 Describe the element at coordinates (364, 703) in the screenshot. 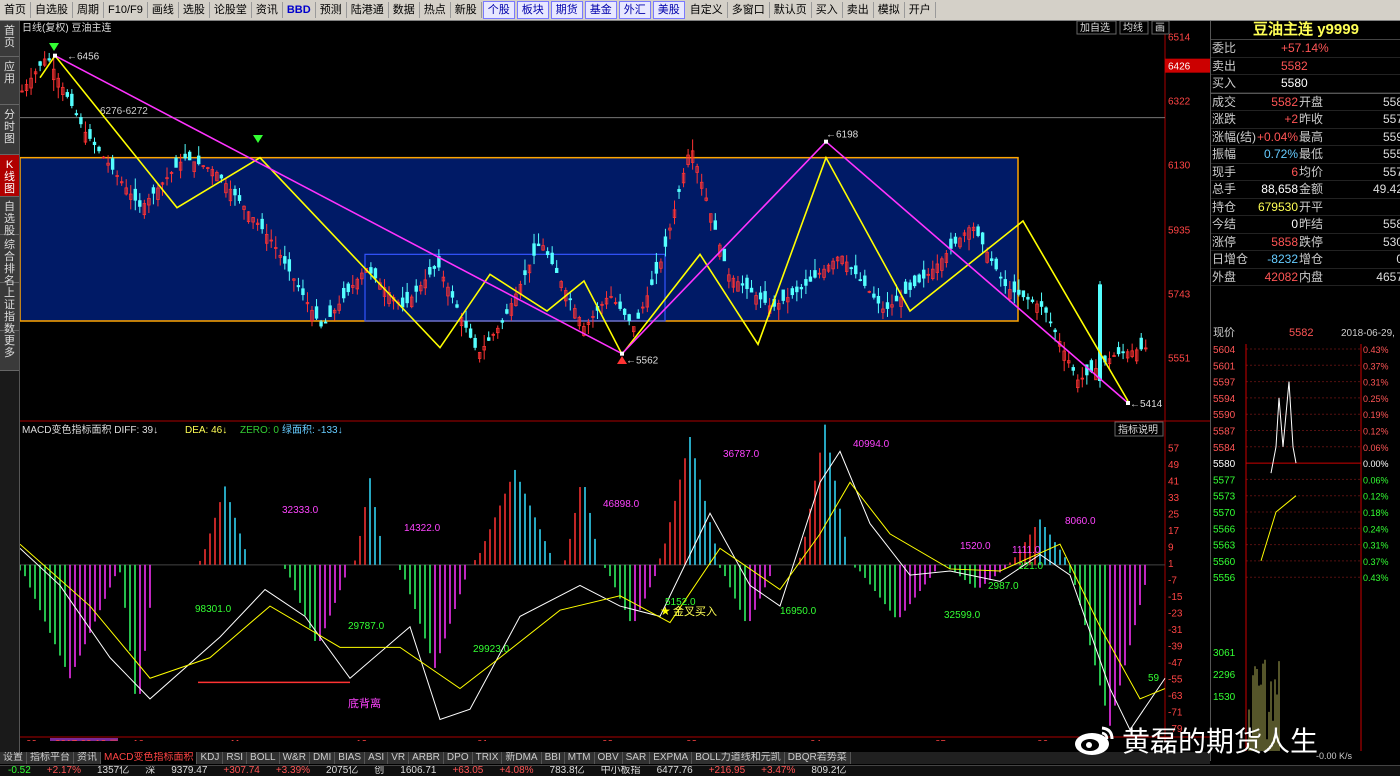

I see `macd-divergence-label: 底背离` at that location.